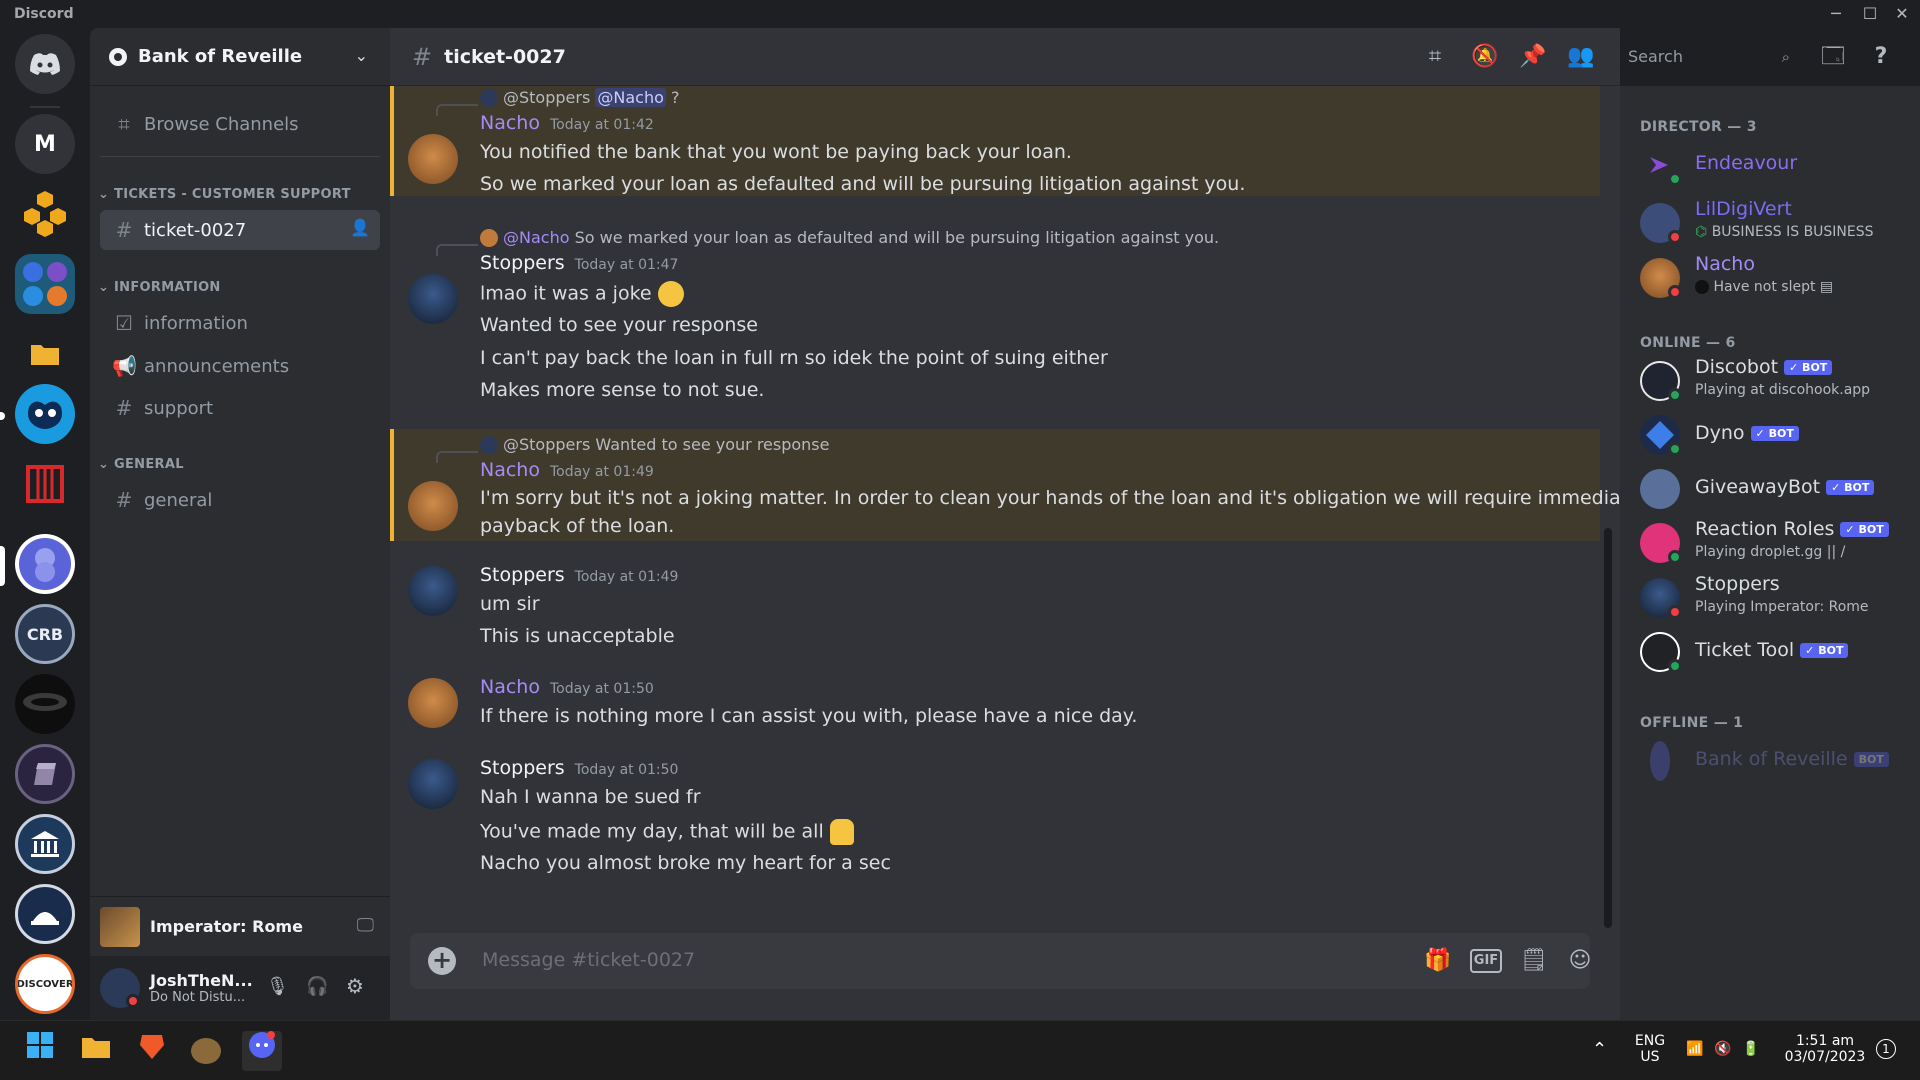 The width and height of the screenshot is (1920, 1080). What do you see at coordinates (1775, 165) in the screenshot?
I see `member-item: Endeavour` at bounding box center [1775, 165].